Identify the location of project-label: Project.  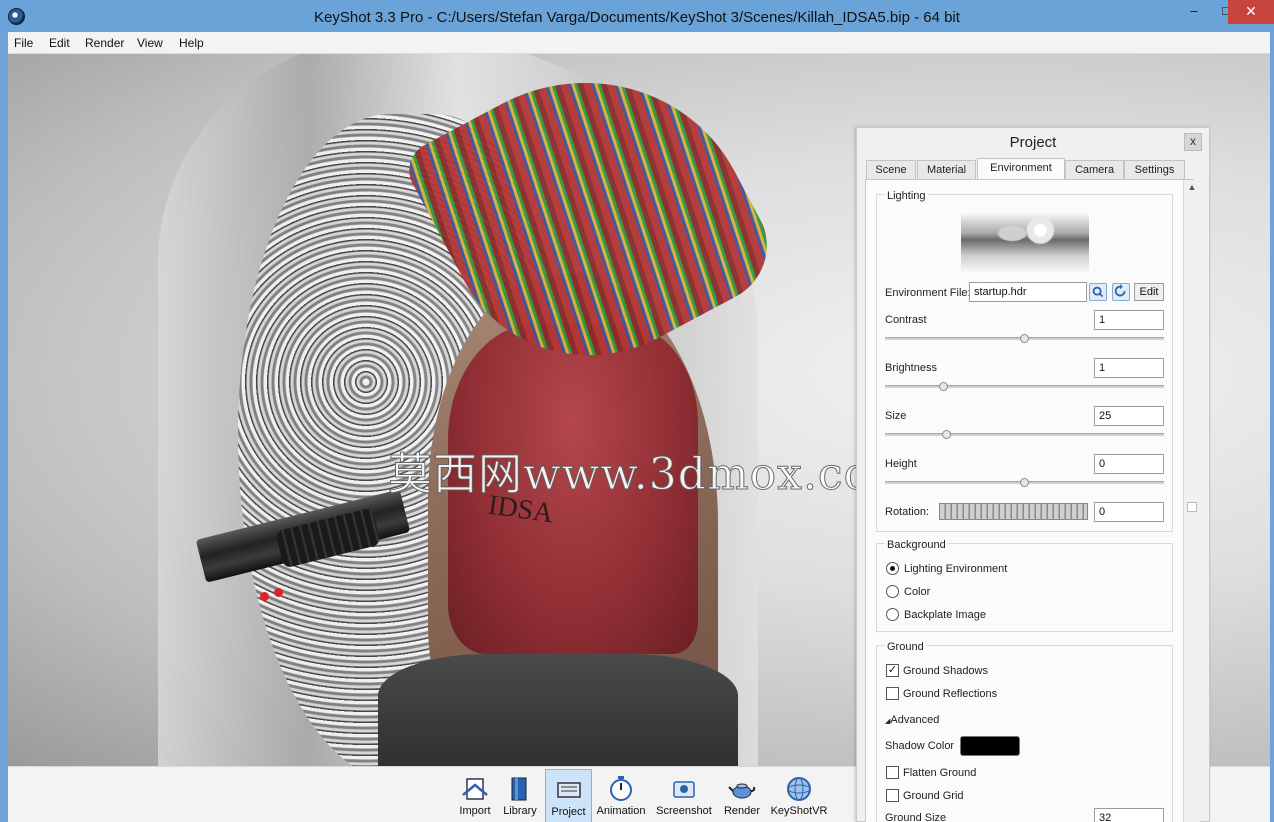
(568, 812).